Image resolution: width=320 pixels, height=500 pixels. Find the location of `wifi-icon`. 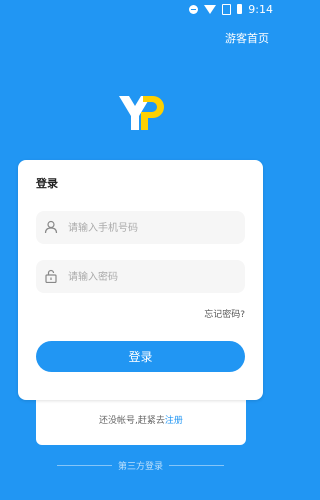

wifi-icon is located at coordinates (210, 9).